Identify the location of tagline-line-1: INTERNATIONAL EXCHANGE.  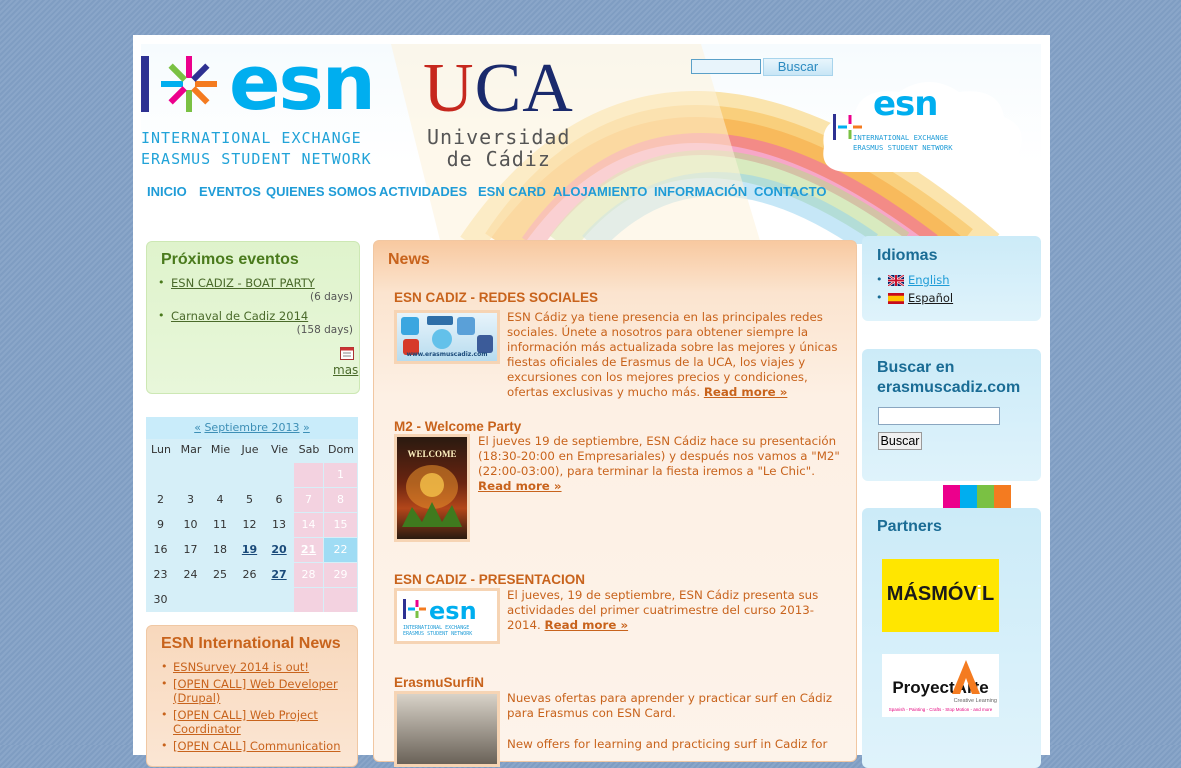
(251, 138).